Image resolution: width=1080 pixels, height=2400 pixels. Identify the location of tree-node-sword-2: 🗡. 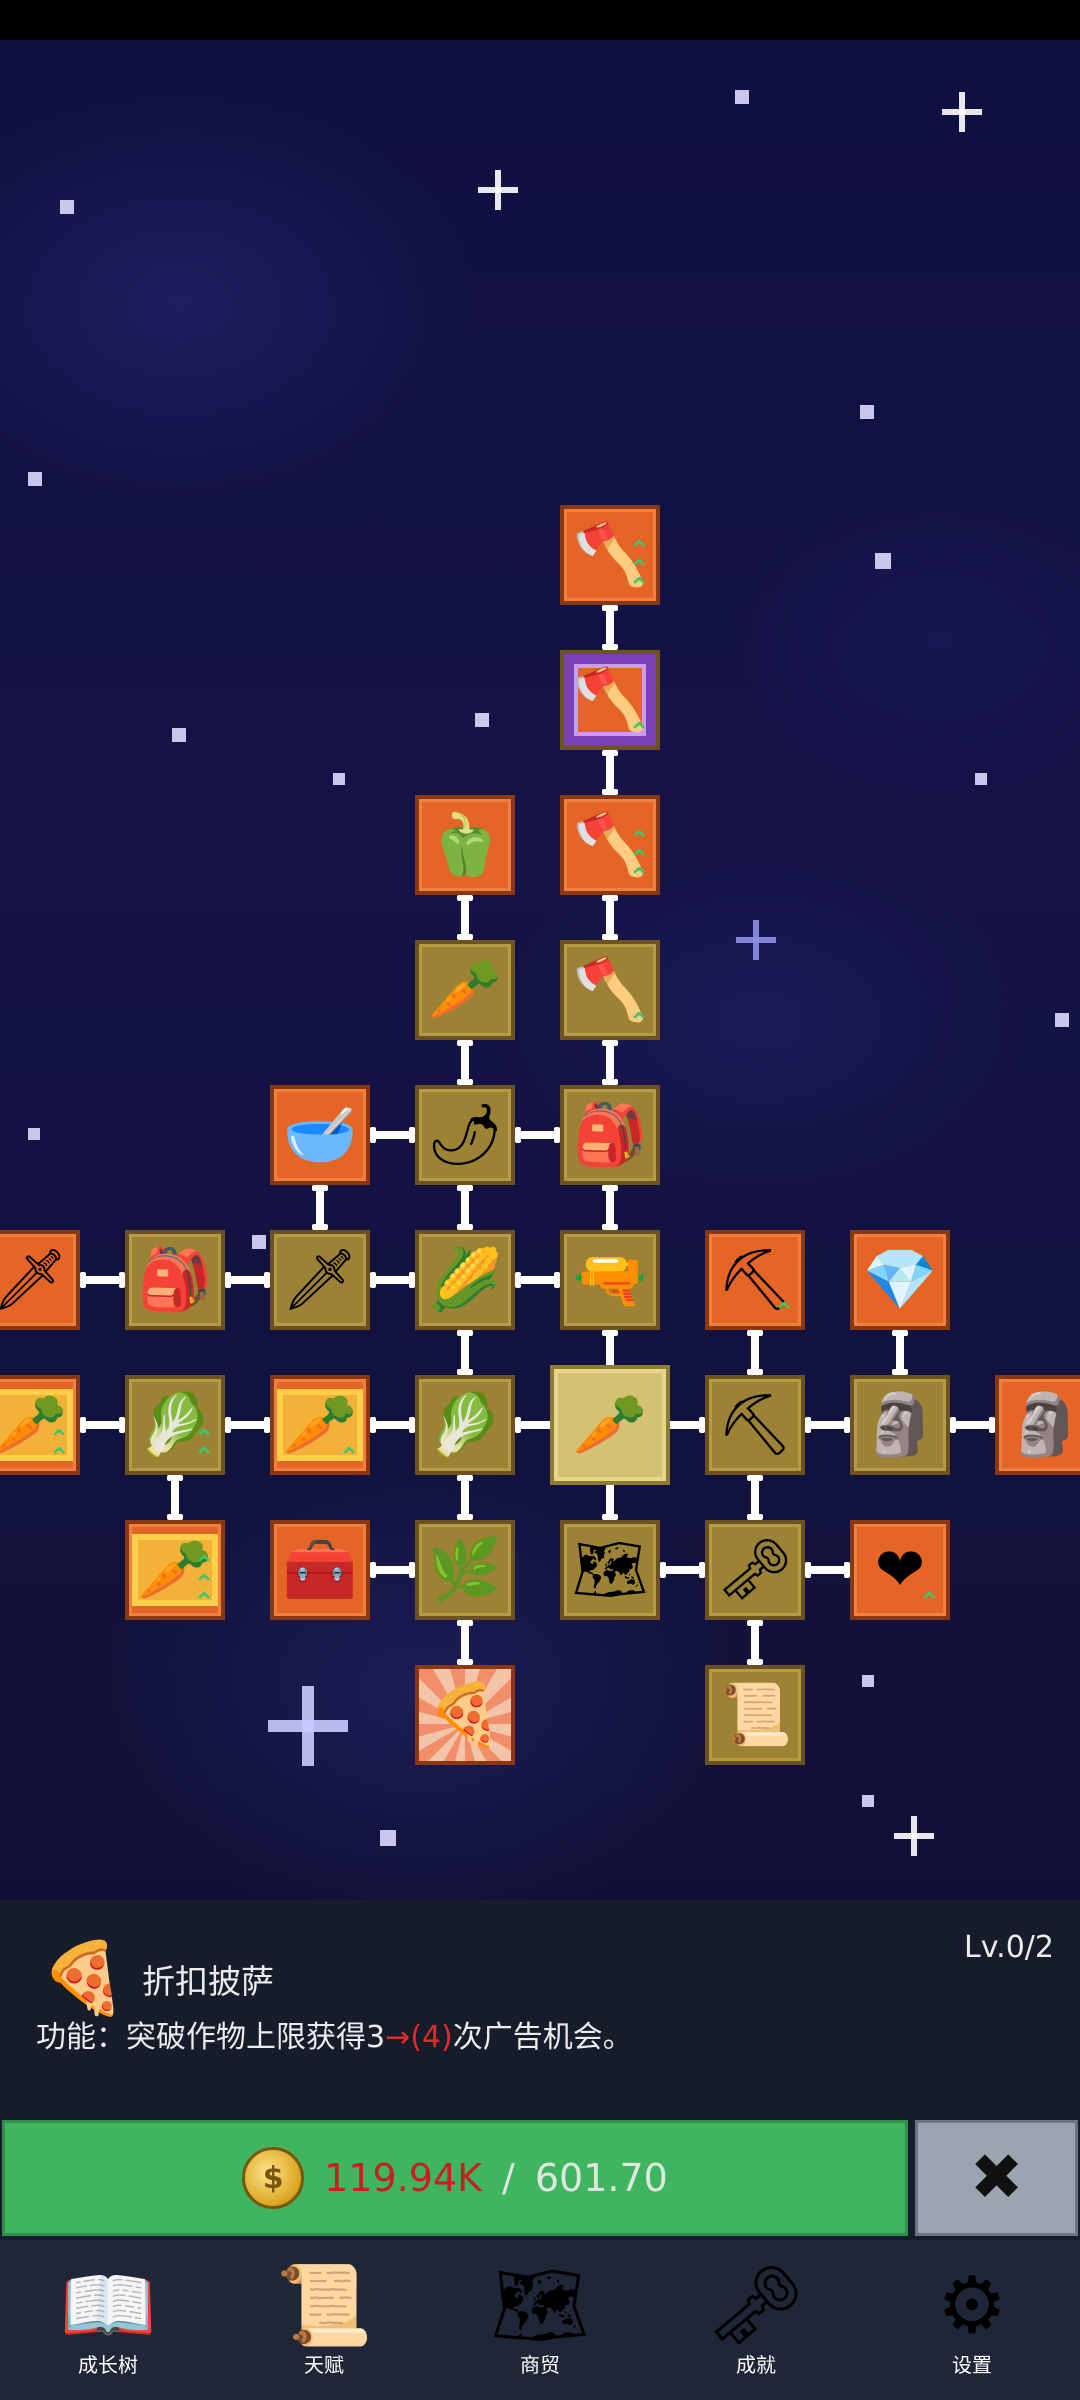
(320, 1280).